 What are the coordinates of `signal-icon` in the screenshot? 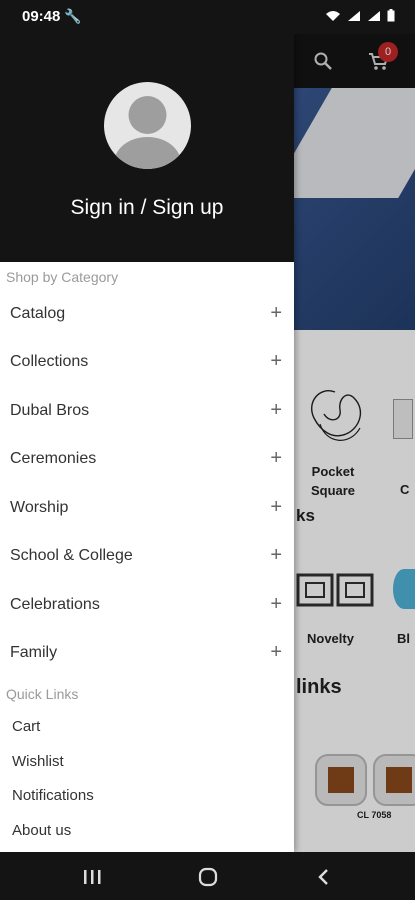 It's located at (354, 15).